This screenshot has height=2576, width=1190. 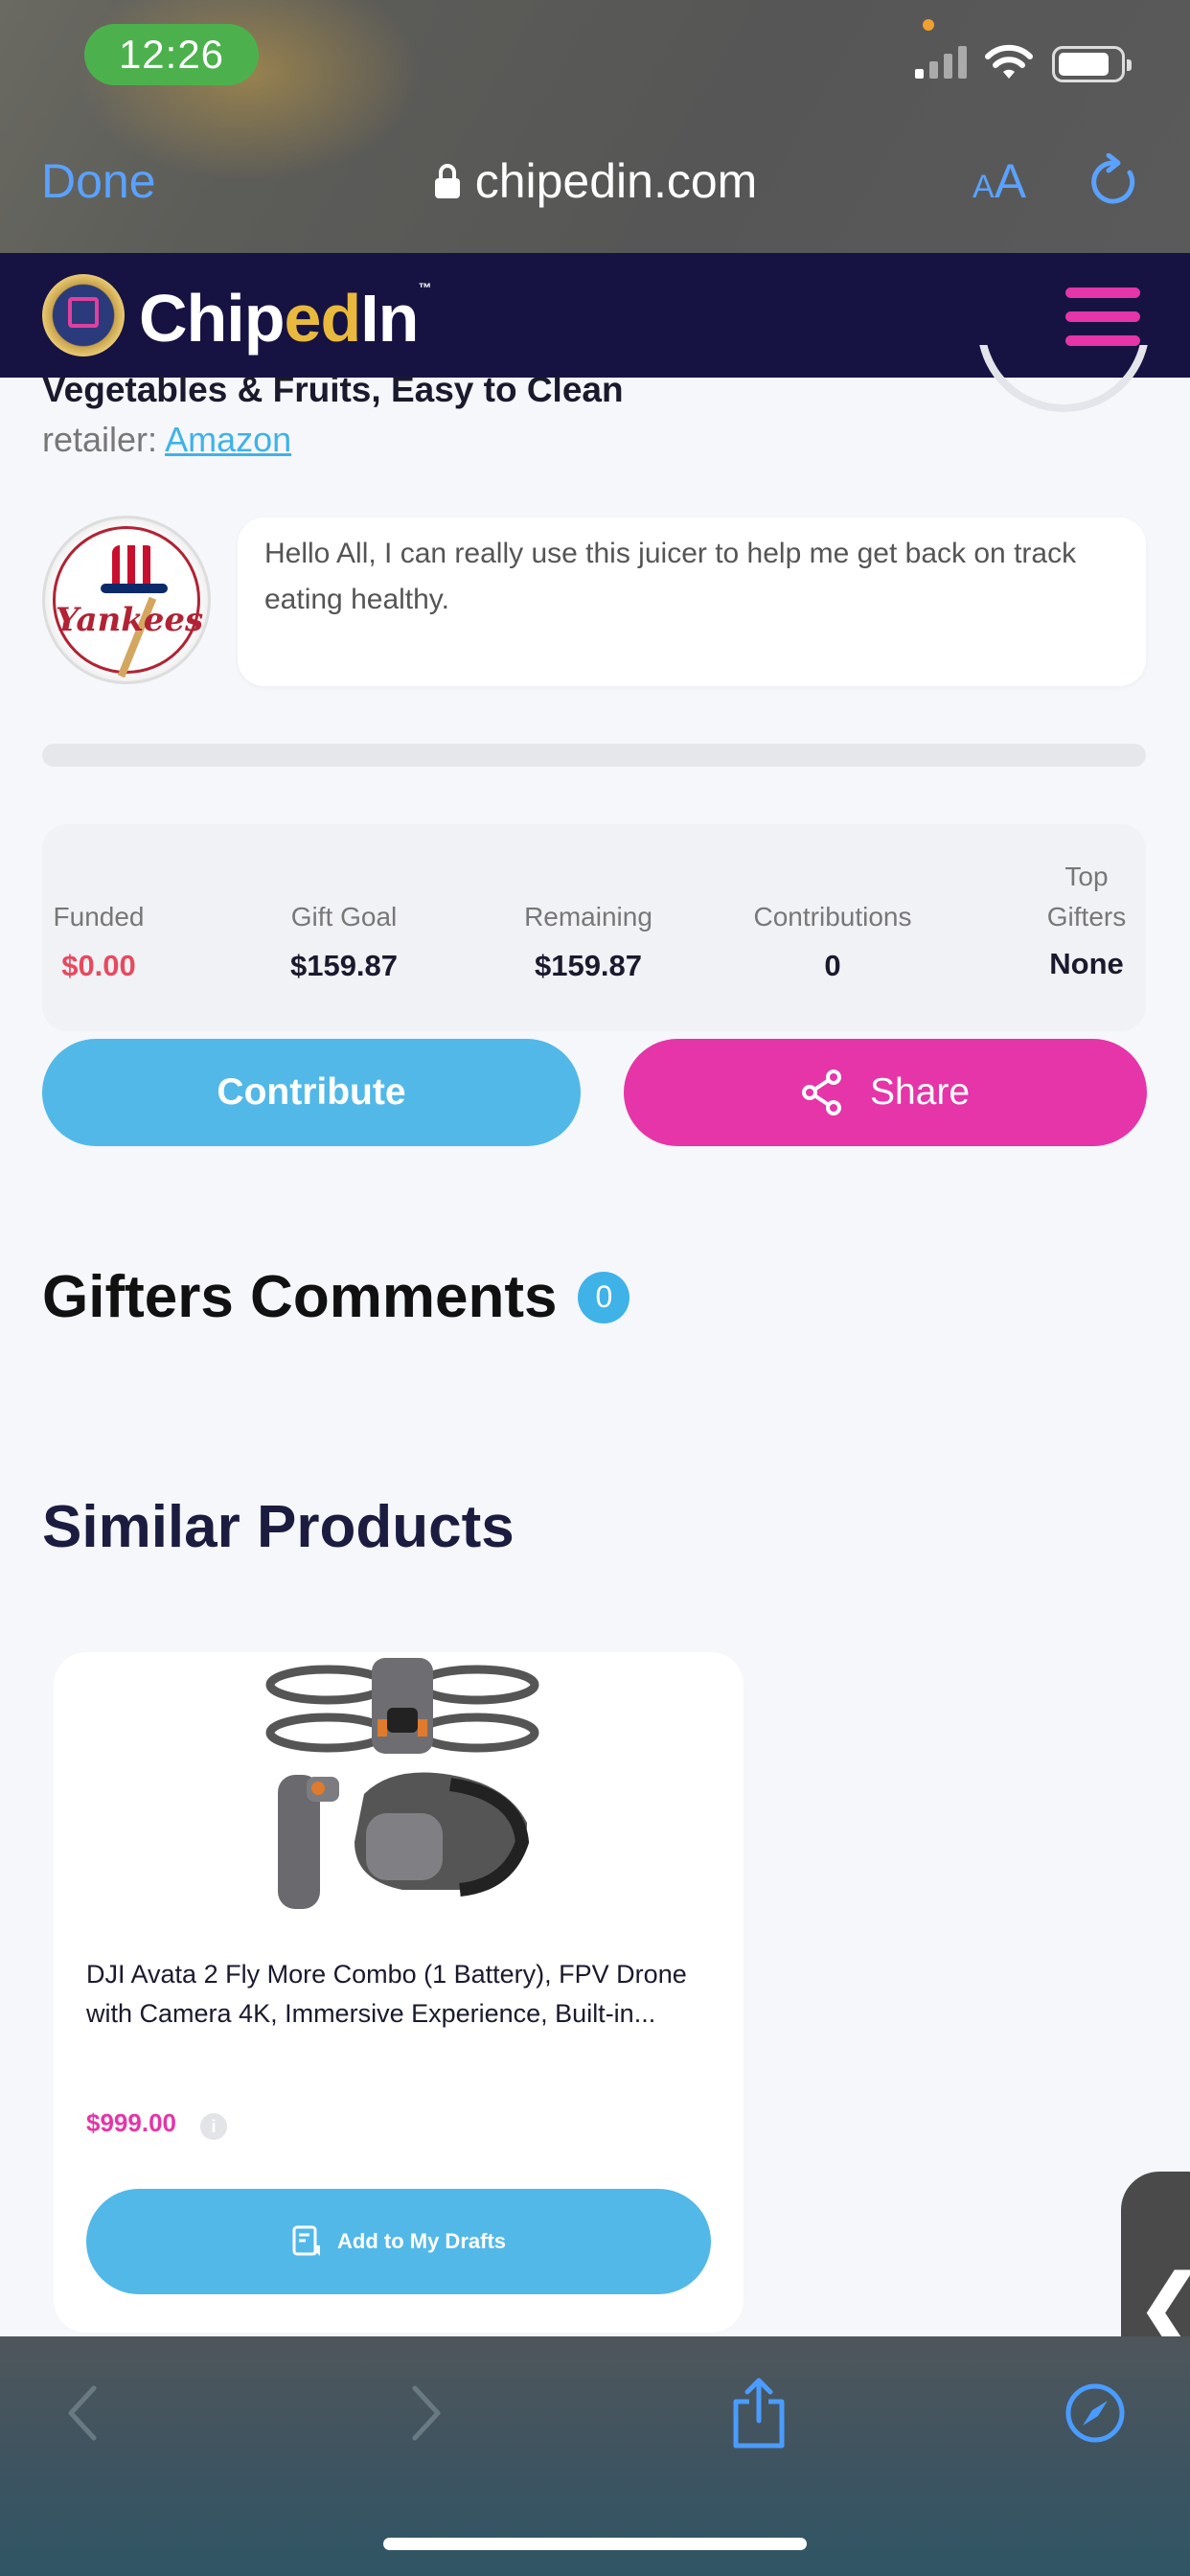 I want to click on wifi-icon, so click(x=1009, y=62).